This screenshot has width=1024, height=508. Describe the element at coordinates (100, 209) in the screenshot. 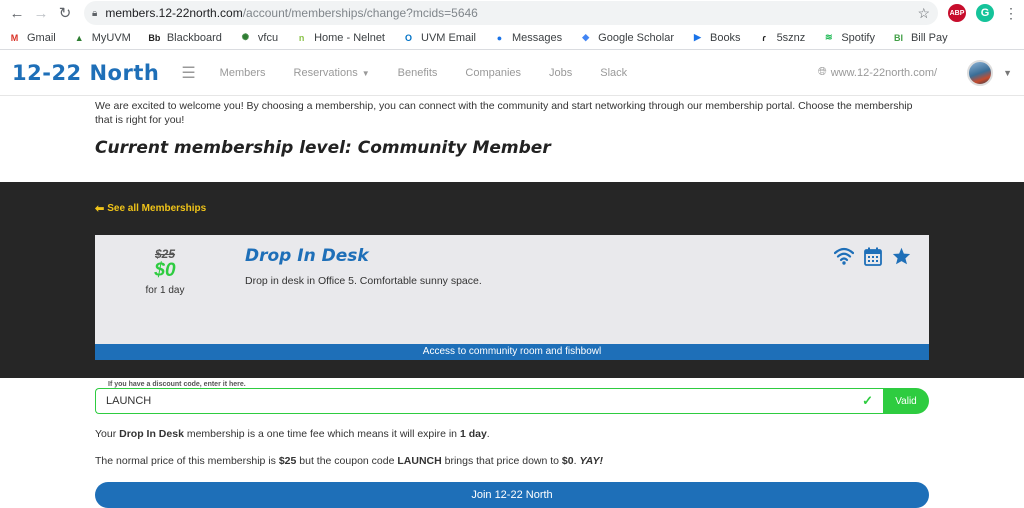

I see `arrow-left-icon: ⬅` at that location.